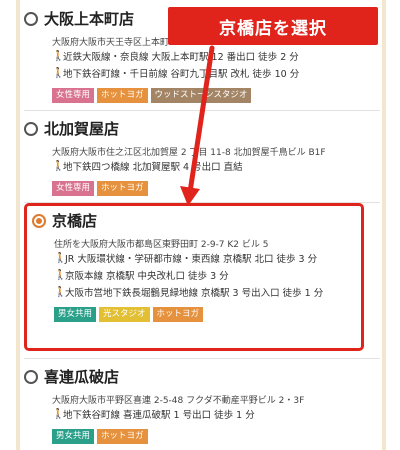 The height and width of the screenshot is (450, 400). I want to click on annotation-callout: 京橋店を選択, so click(273, 26).